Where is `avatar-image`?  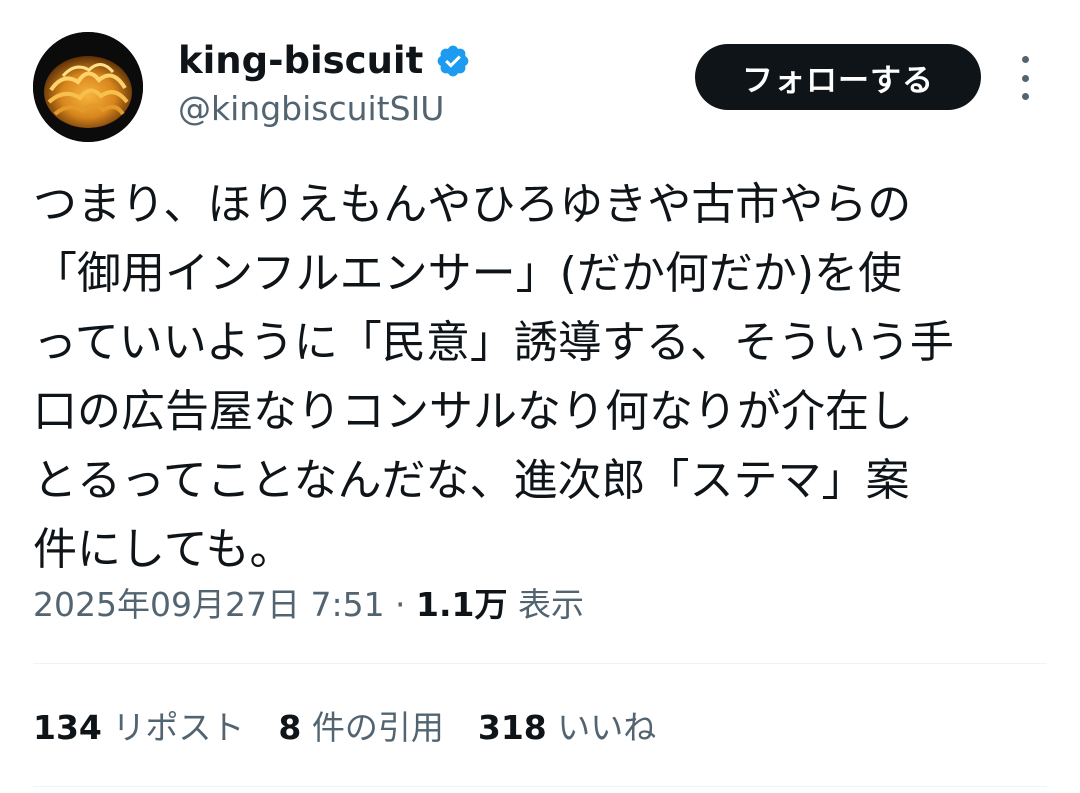 avatar-image is located at coordinates (88, 87).